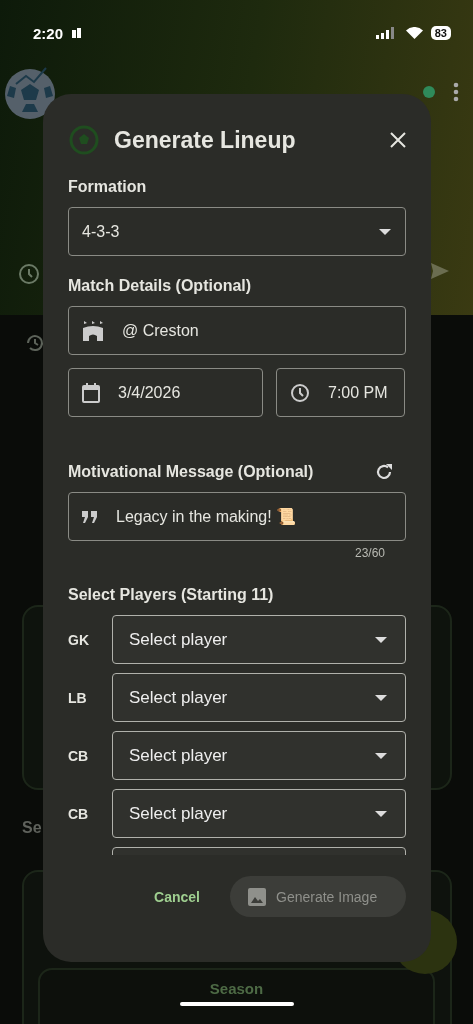 The width and height of the screenshot is (473, 1024). I want to click on image-icon, so click(257, 896).